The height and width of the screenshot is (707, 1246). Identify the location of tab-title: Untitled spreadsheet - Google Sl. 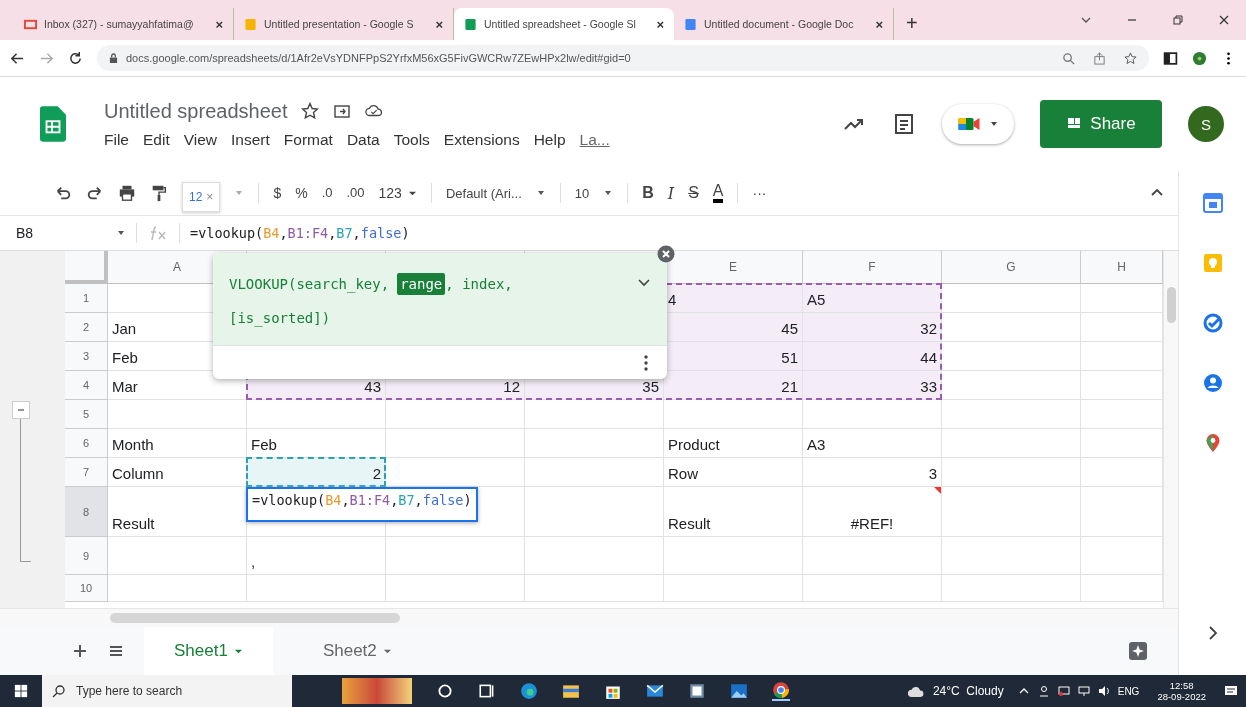
(560, 24).